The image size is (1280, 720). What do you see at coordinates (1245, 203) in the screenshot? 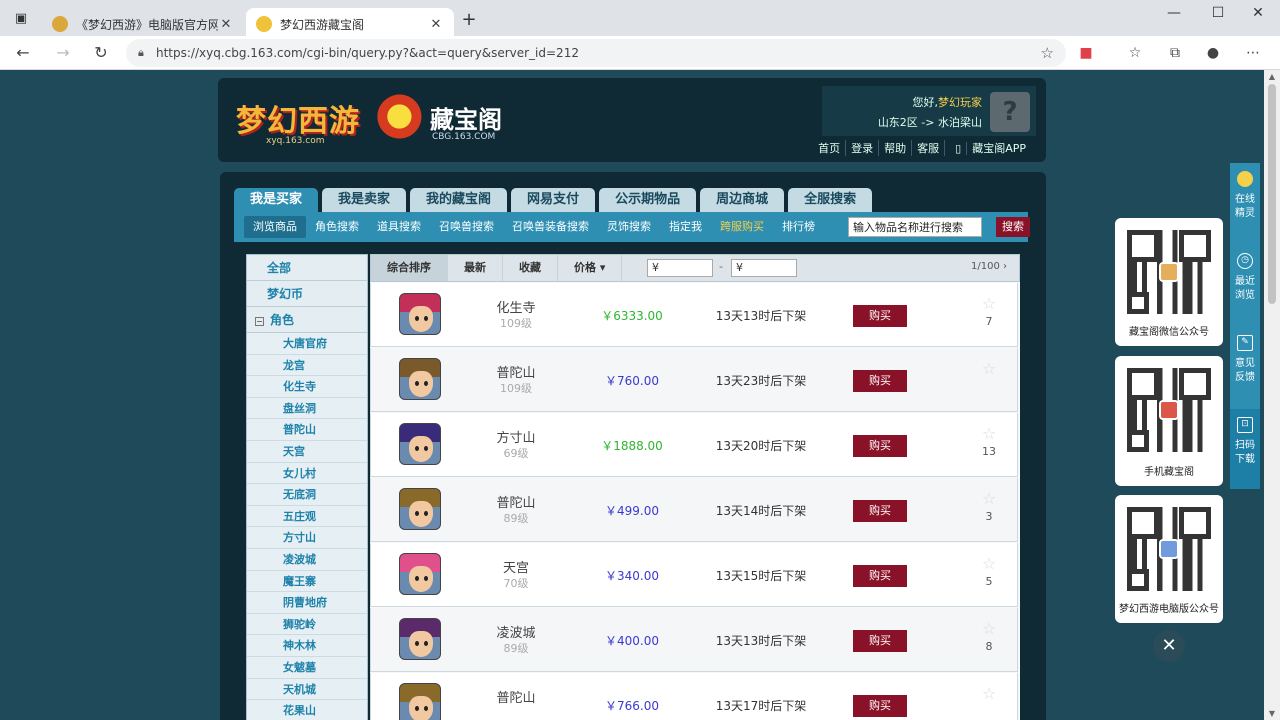
I see `side-online-assistant: 在线 精灵` at bounding box center [1245, 203].